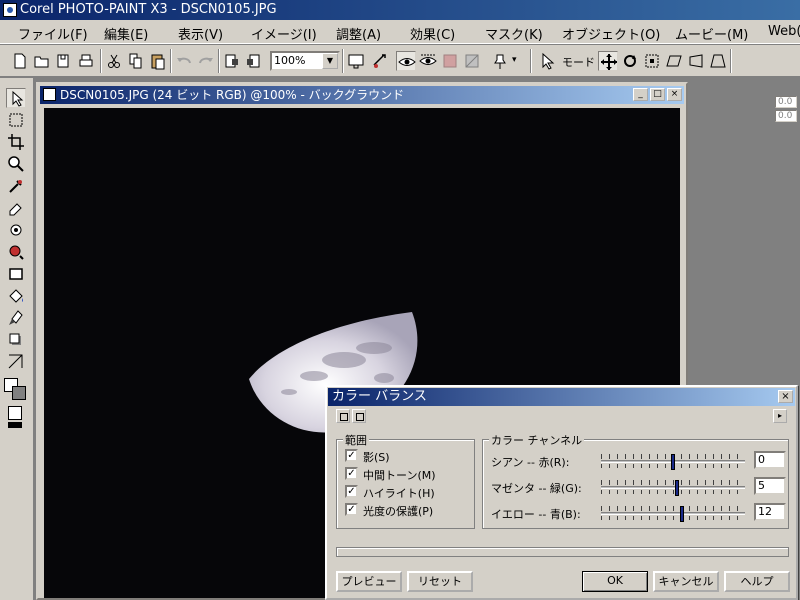 The image size is (800, 600). What do you see at coordinates (561, 397) in the screenshot?
I see `dialog-title-bar: カラー バランス ×` at bounding box center [561, 397].